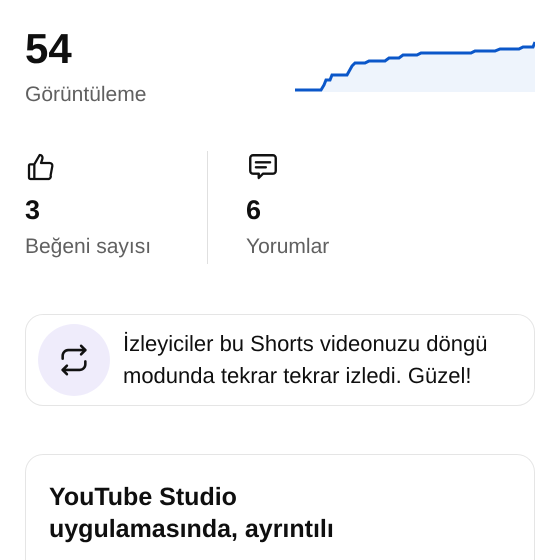  I want to click on stat-value: 6, so click(254, 209).